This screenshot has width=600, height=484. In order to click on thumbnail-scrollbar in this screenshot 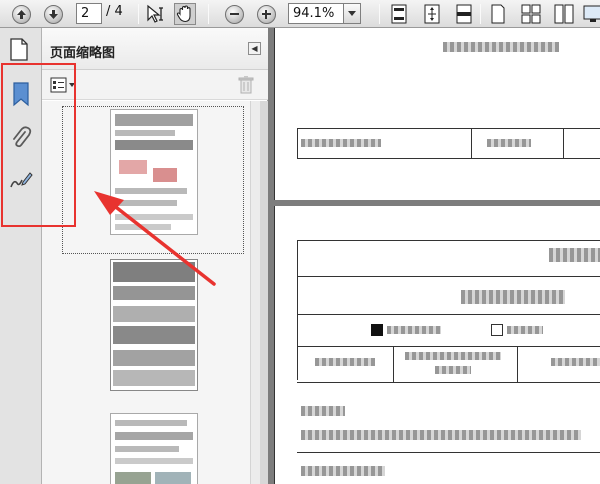, I will do `click(255, 292)`.